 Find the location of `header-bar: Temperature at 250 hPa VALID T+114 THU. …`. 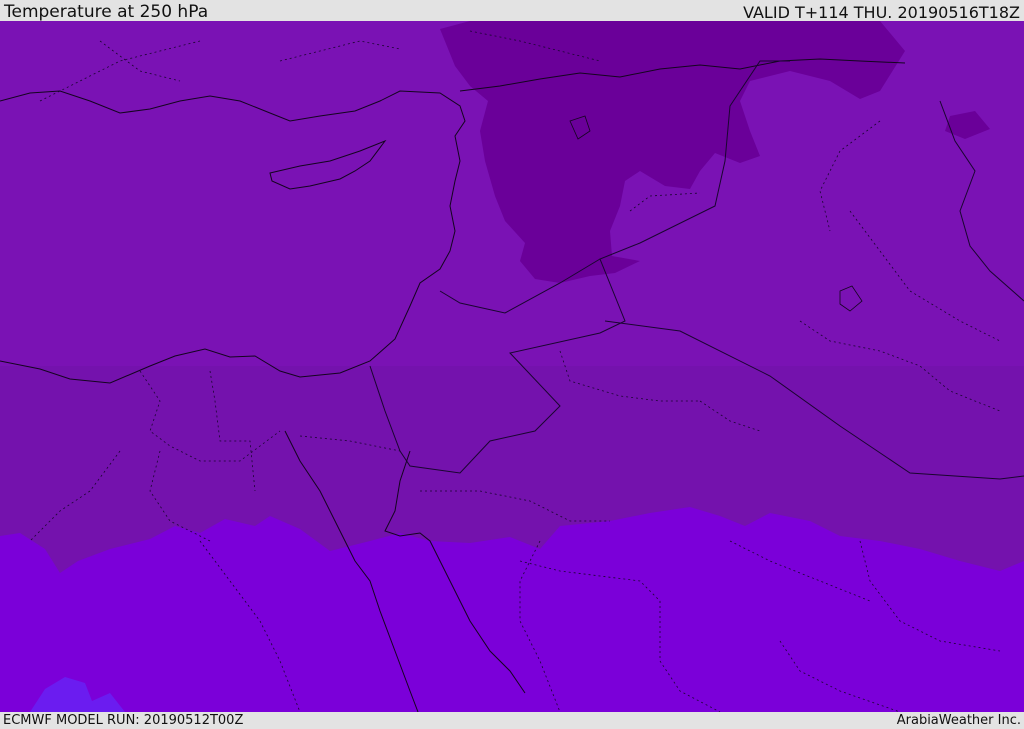

header-bar: Temperature at 250 hPa VALID T+114 THU. … is located at coordinates (512, 11).